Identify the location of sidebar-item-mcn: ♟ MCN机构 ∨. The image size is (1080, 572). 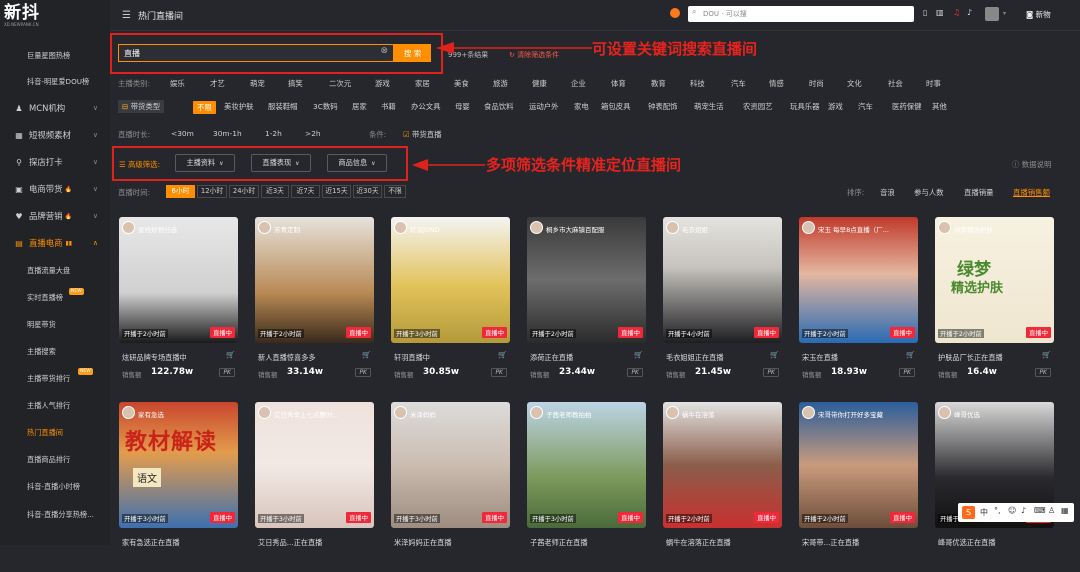
(55, 108).